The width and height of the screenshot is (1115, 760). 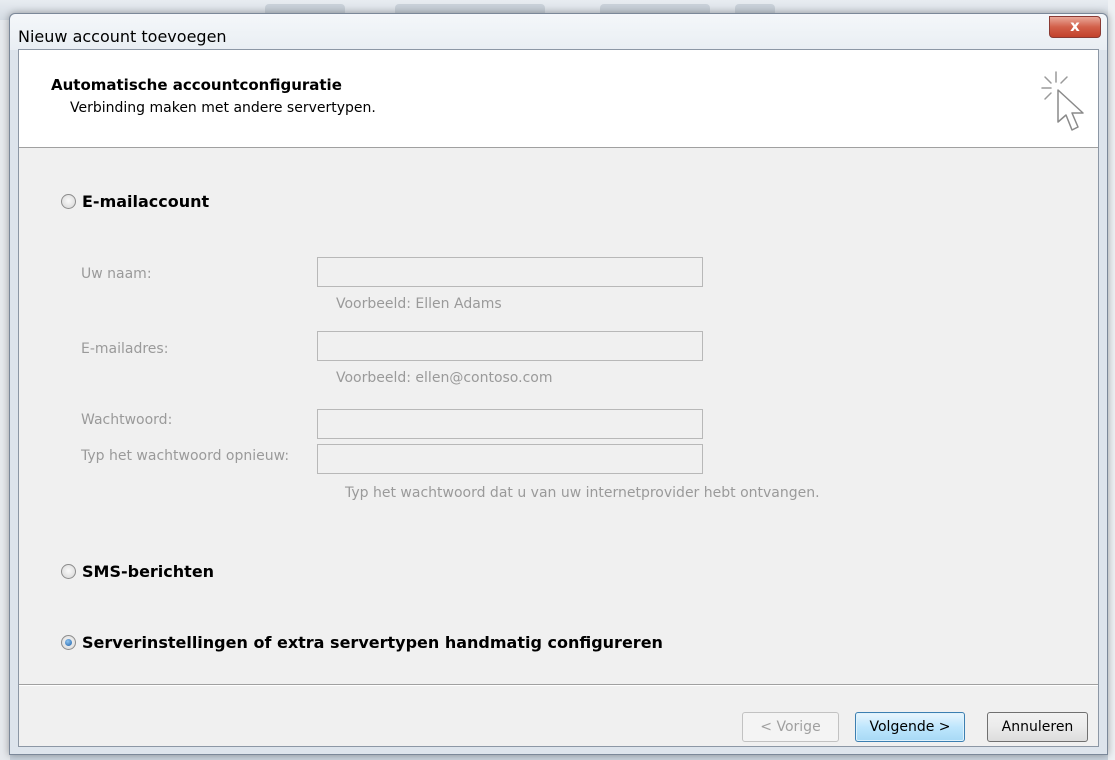 What do you see at coordinates (223, 108) in the screenshot?
I see `header-subtitle: Verbinding maken met andere servertypen.` at bounding box center [223, 108].